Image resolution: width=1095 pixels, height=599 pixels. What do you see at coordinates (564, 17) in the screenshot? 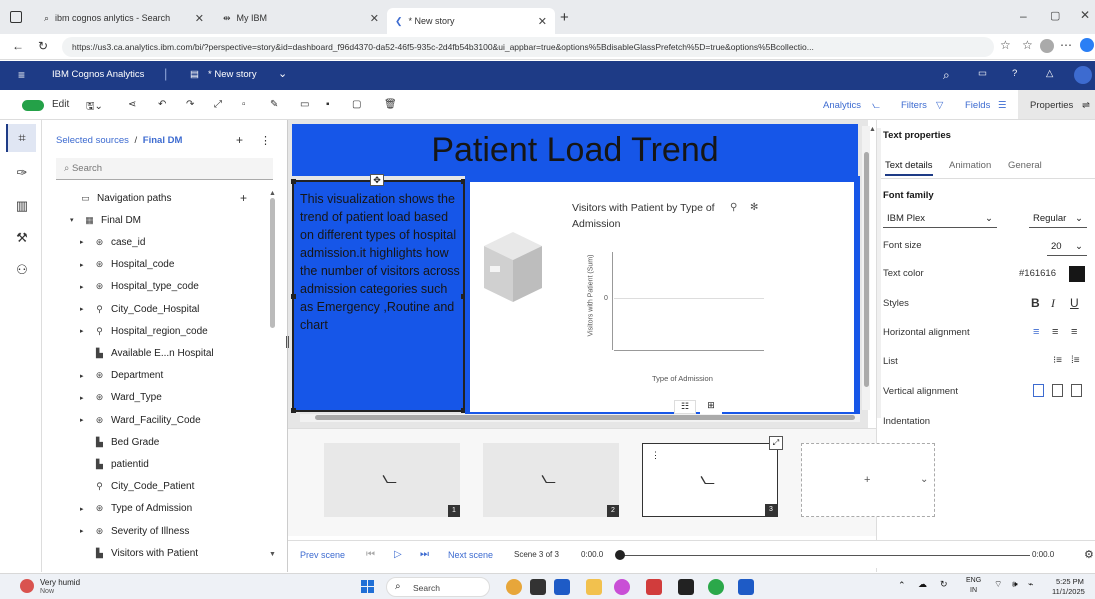
I see `new-tab-icon: +` at bounding box center [564, 17].